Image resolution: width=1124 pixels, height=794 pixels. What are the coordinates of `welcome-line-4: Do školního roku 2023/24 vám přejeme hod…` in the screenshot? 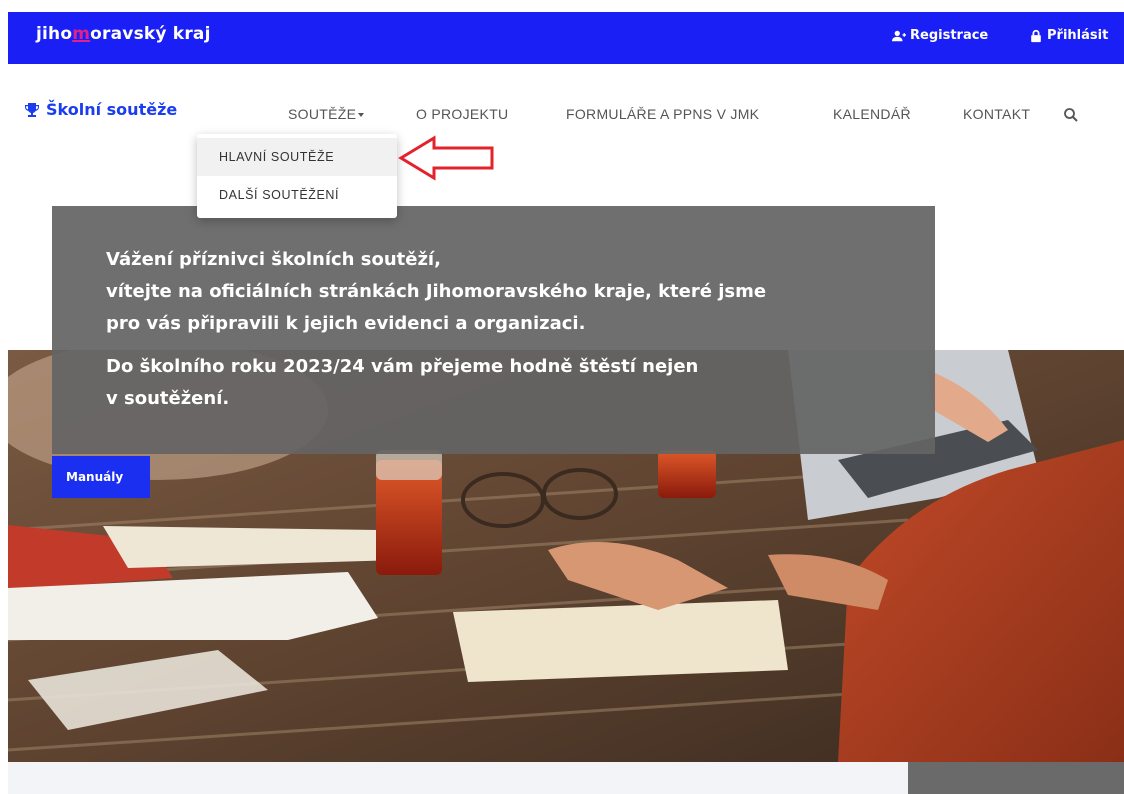 It's located at (402, 366).